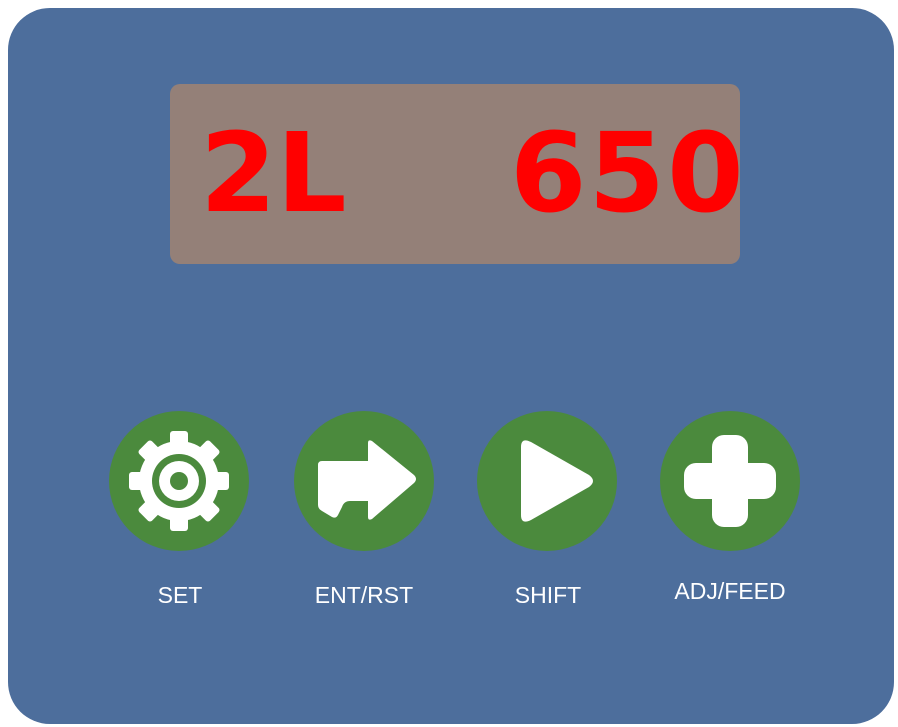 This screenshot has height=727, width=898. Describe the element at coordinates (557, 481) in the screenshot. I see `play-icon` at that location.